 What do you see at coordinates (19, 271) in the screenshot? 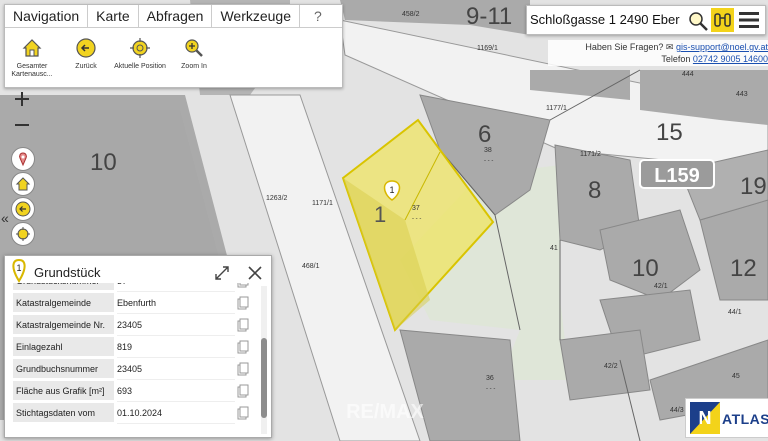
I see `marker-icon: 1` at bounding box center [19, 271].